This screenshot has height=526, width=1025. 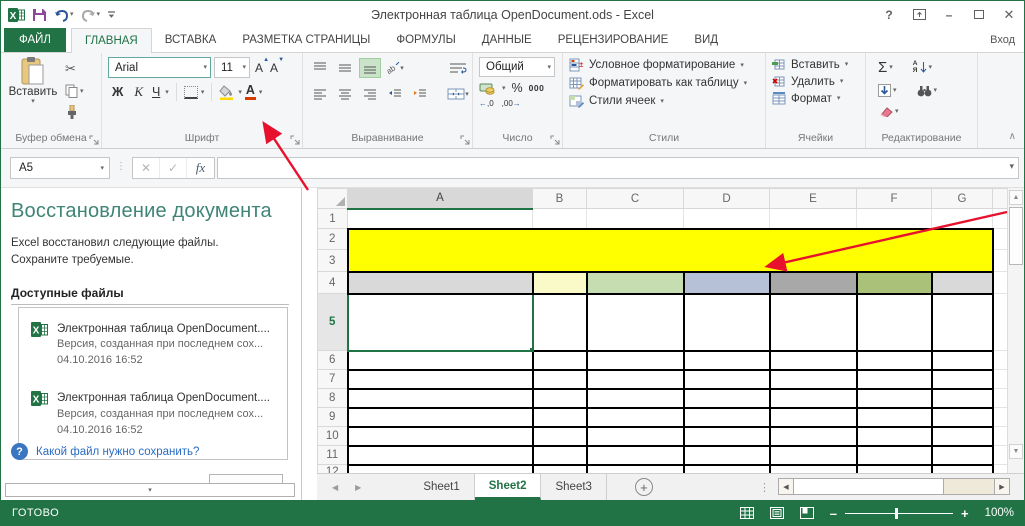 I want to click on alignment-dialog-launcher, so click(x=465, y=139).